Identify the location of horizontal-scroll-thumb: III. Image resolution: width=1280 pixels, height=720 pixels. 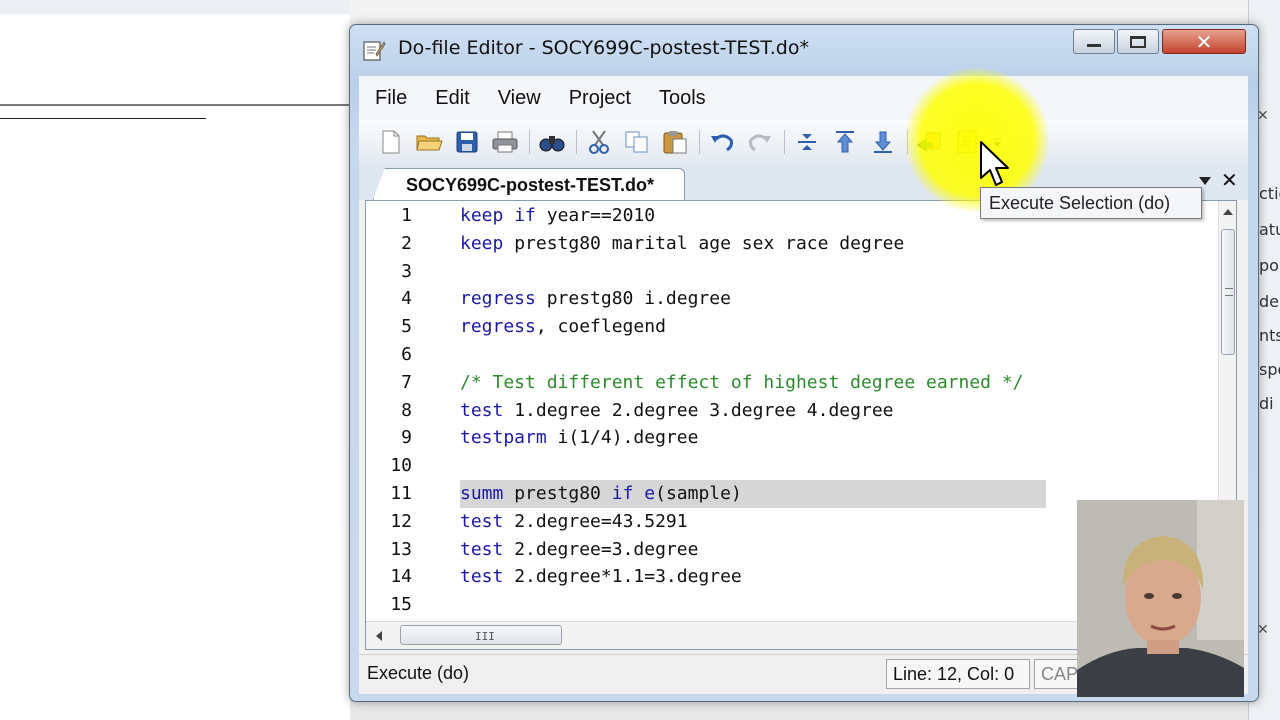
(481, 635).